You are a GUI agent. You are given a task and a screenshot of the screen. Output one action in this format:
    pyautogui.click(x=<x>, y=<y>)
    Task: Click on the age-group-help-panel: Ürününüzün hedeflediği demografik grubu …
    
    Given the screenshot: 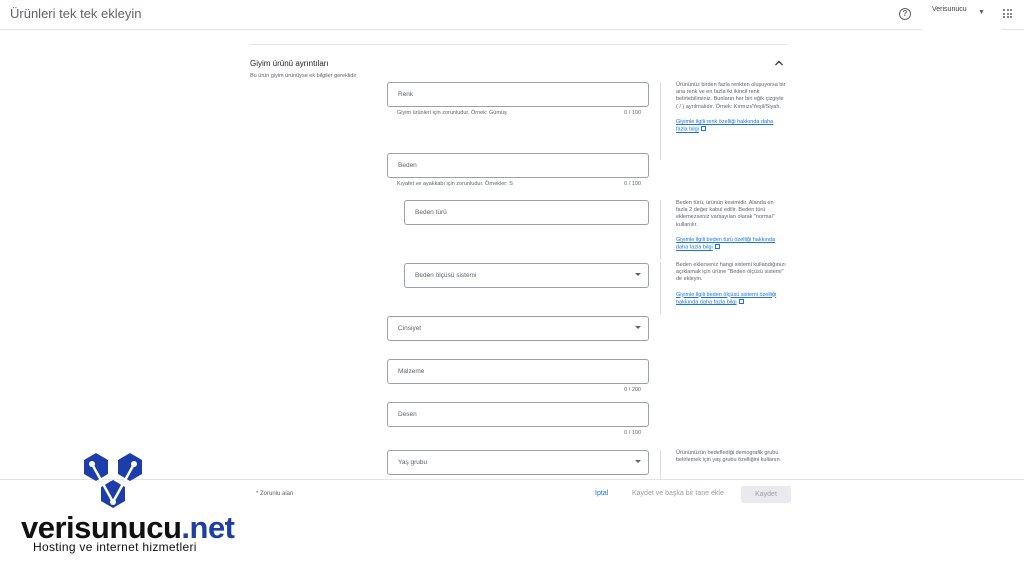 What is the action you would take?
    pyautogui.click(x=723, y=464)
    